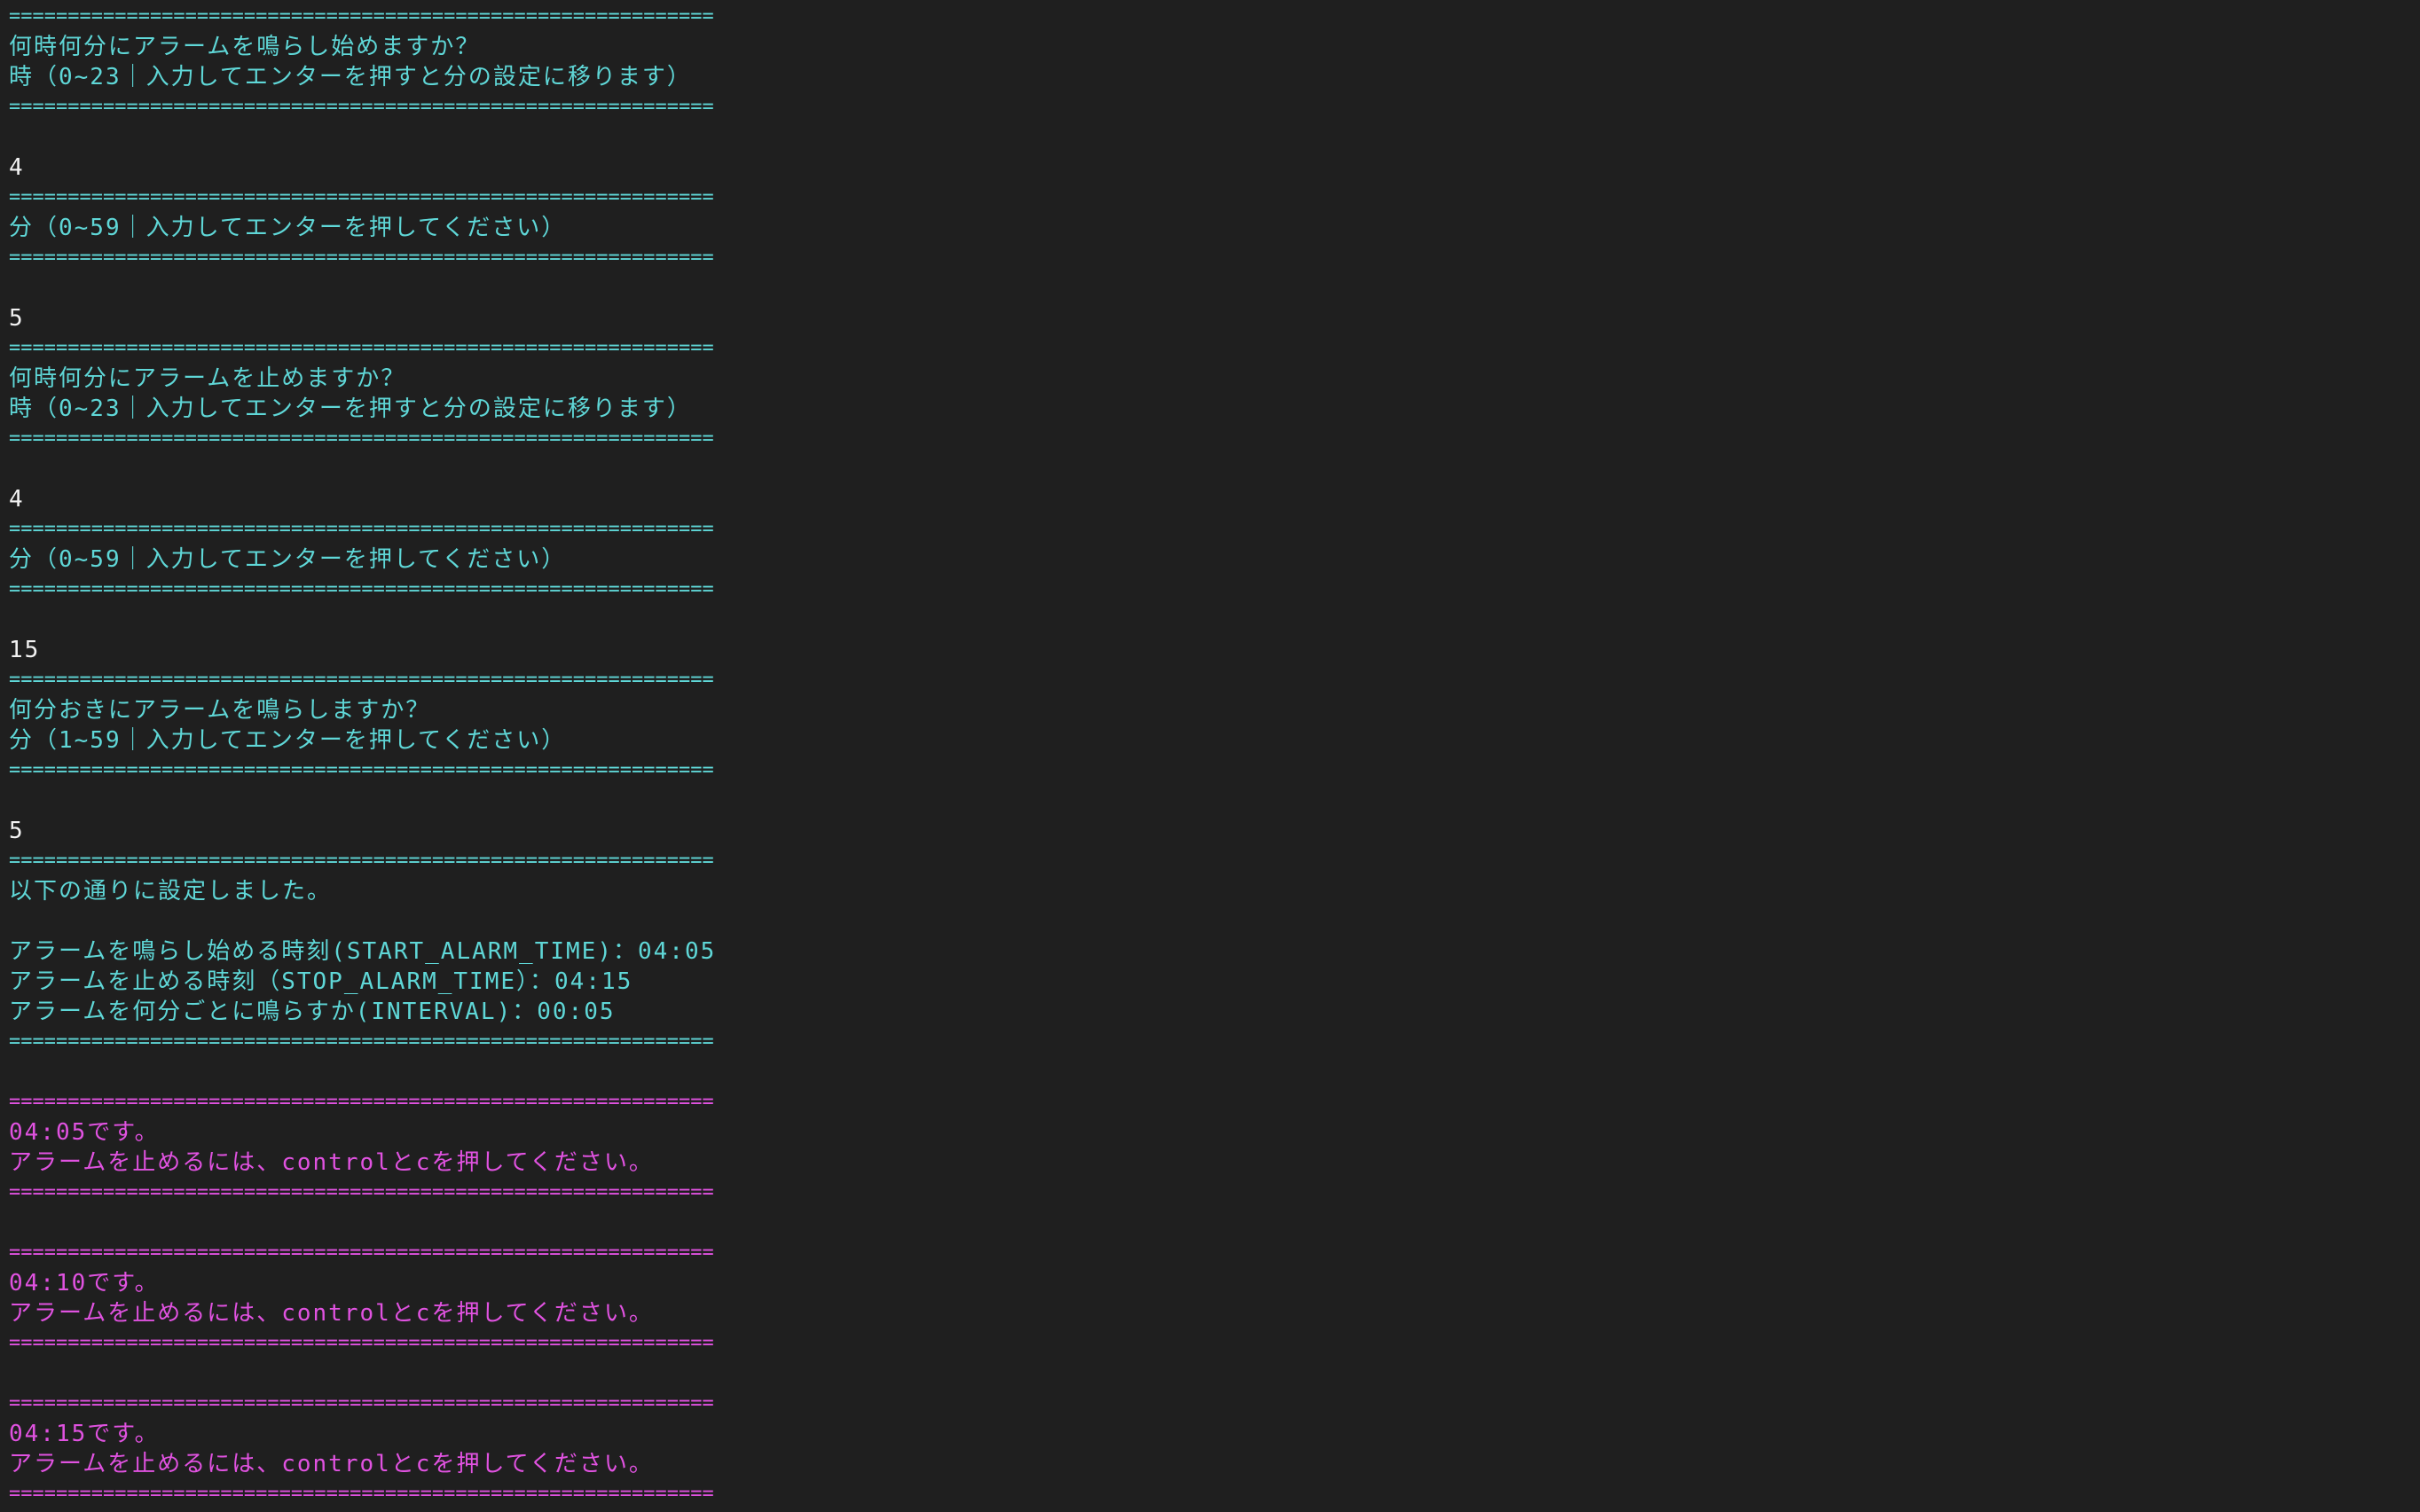 This screenshot has height=1512, width=2420. What do you see at coordinates (84, 1132) in the screenshot?
I see `alarm-message-line: 04:05です。` at bounding box center [84, 1132].